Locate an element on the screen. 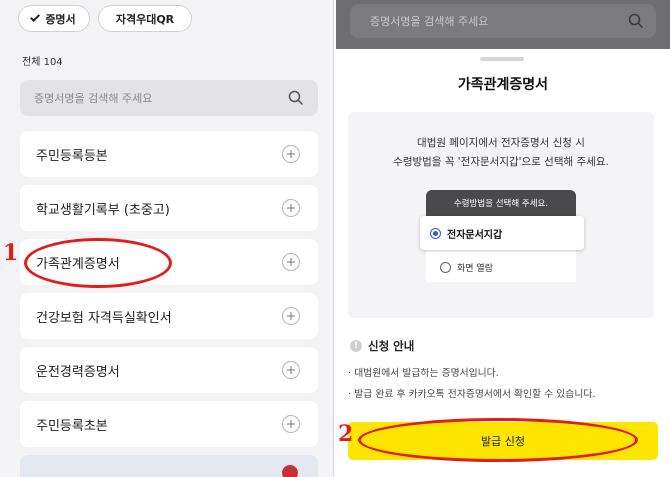 This screenshot has width=670, height=477. option-label: 전자문서지갑 is located at coordinates (475, 235).